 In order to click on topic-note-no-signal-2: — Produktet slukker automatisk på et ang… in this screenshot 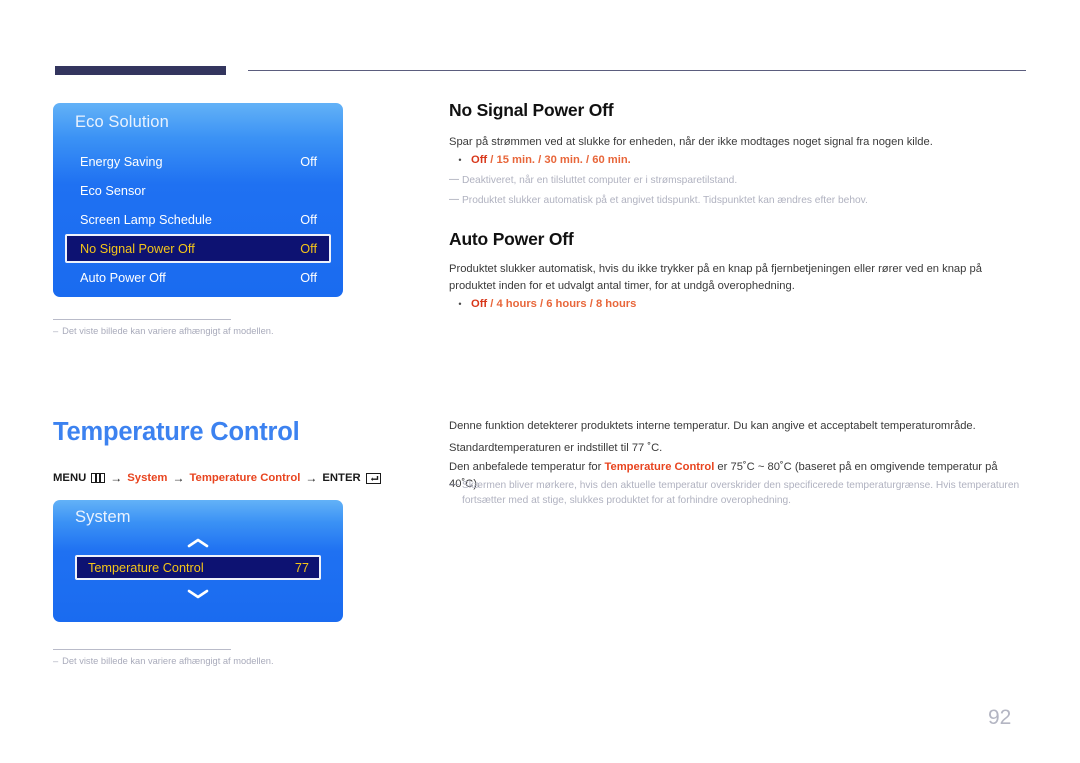, I will do `click(737, 201)`.